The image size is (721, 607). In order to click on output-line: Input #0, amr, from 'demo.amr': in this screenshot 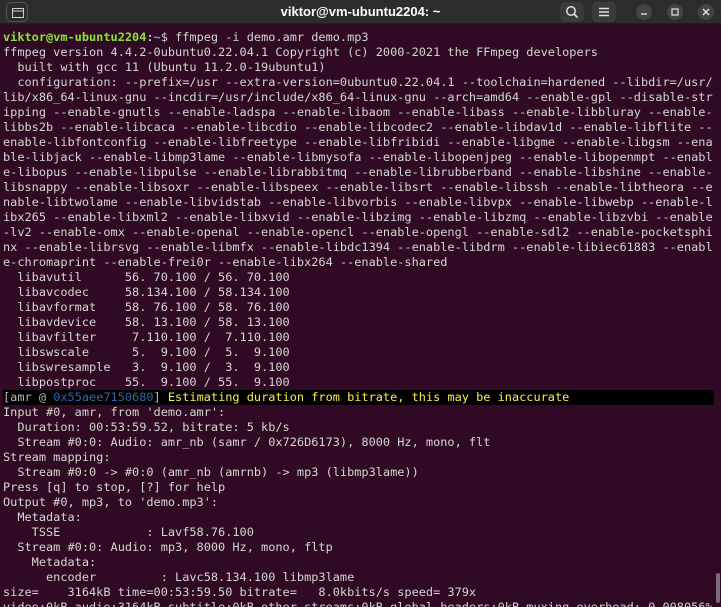, I will do `click(114, 412)`.